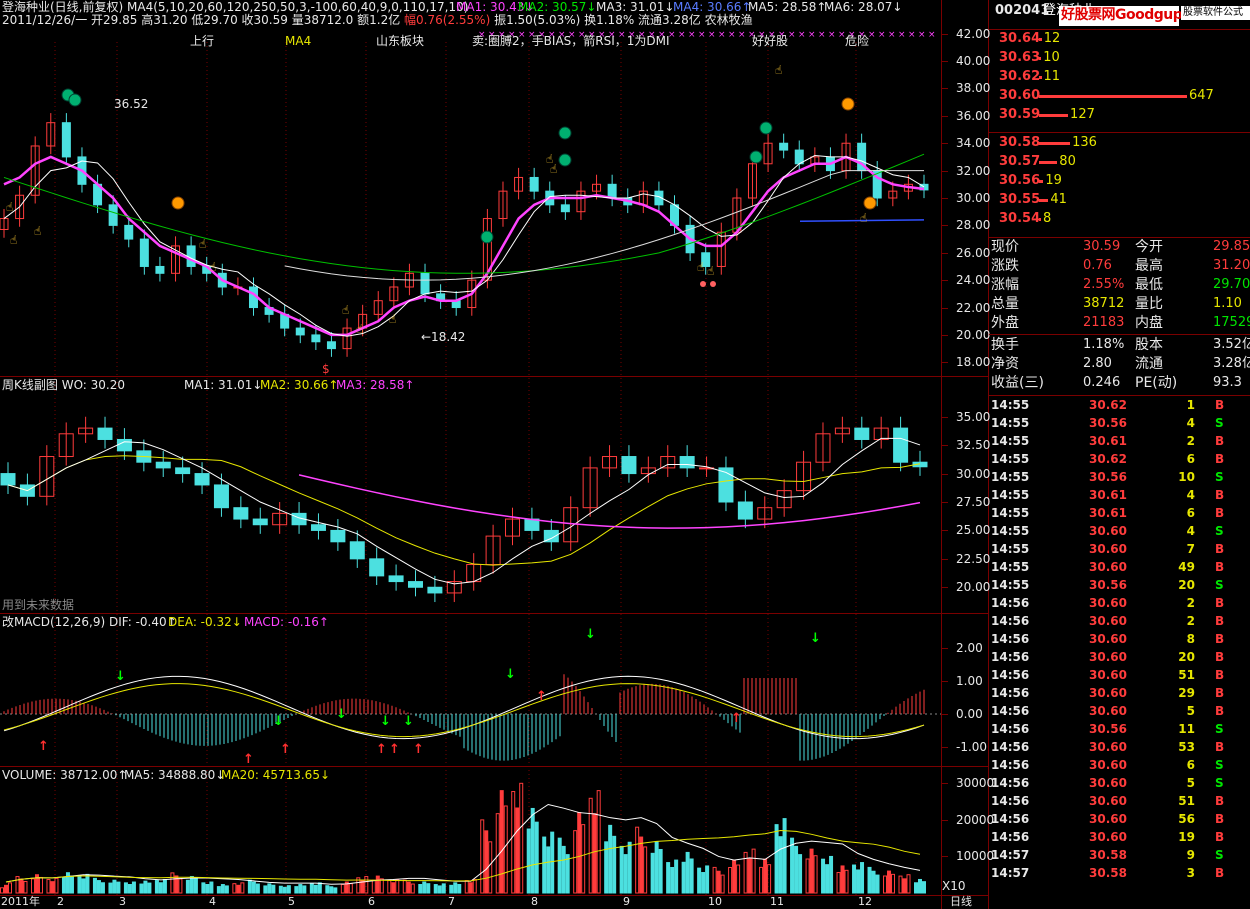 The width and height of the screenshot is (1250, 909). What do you see at coordinates (973, 61) in the screenshot?
I see `main-axis-label: 40.00` at bounding box center [973, 61].